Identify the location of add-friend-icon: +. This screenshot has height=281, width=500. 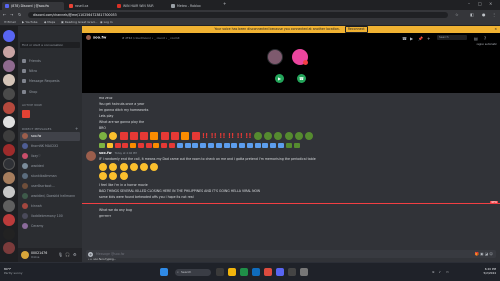
(428, 38).